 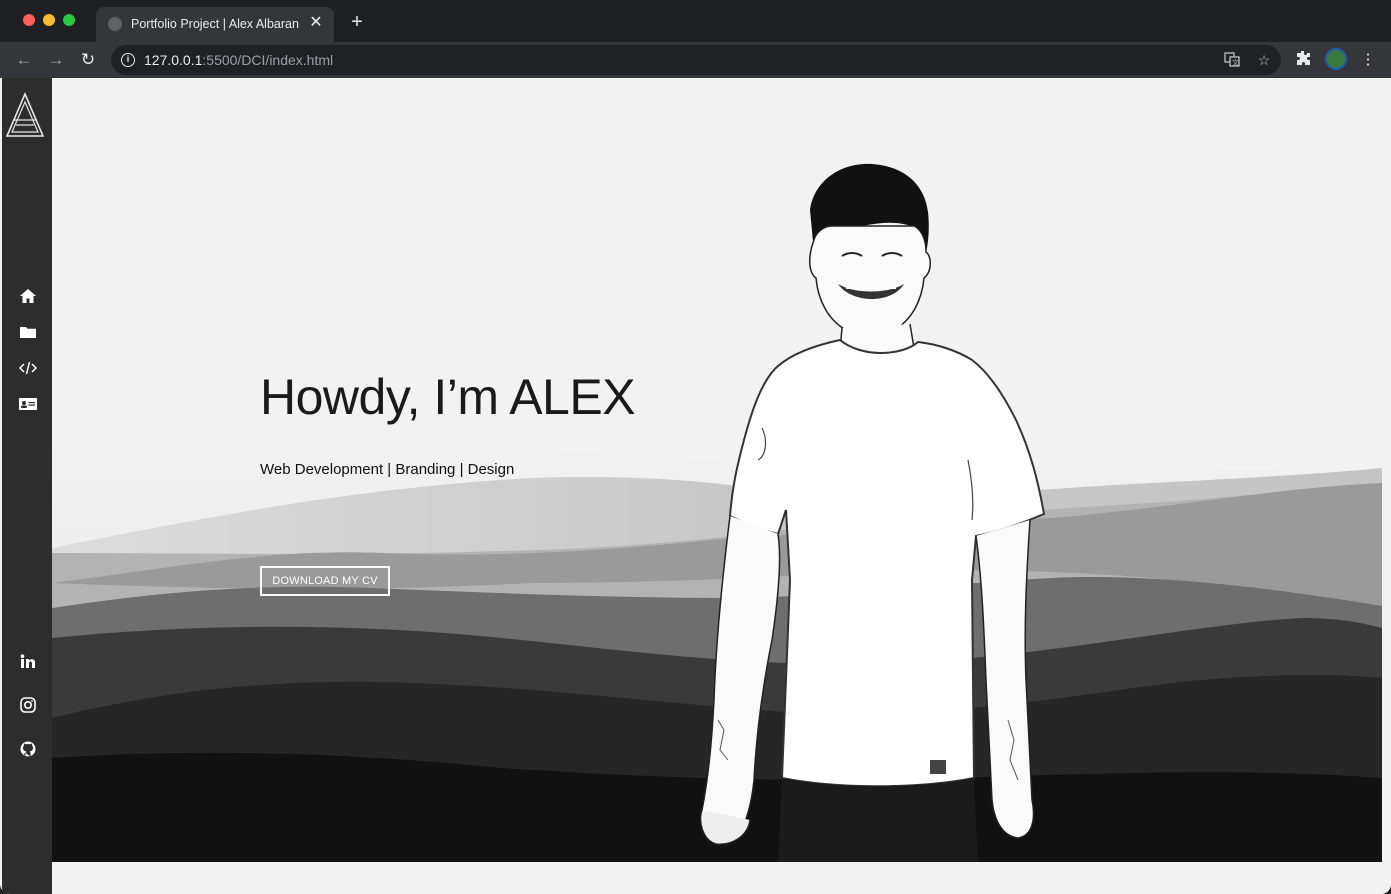 What do you see at coordinates (28, 705) in the screenshot?
I see `instagram-icon` at bounding box center [28, 705].